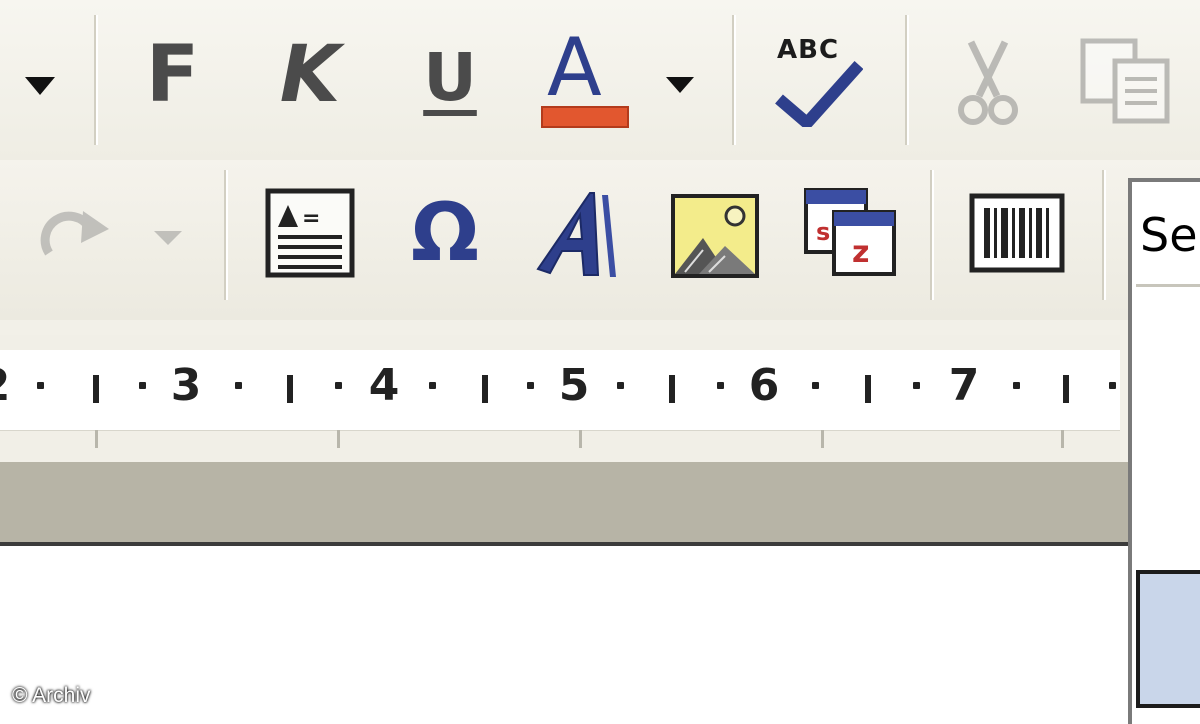  I want to click on italic-button: K, so click(310, 75).